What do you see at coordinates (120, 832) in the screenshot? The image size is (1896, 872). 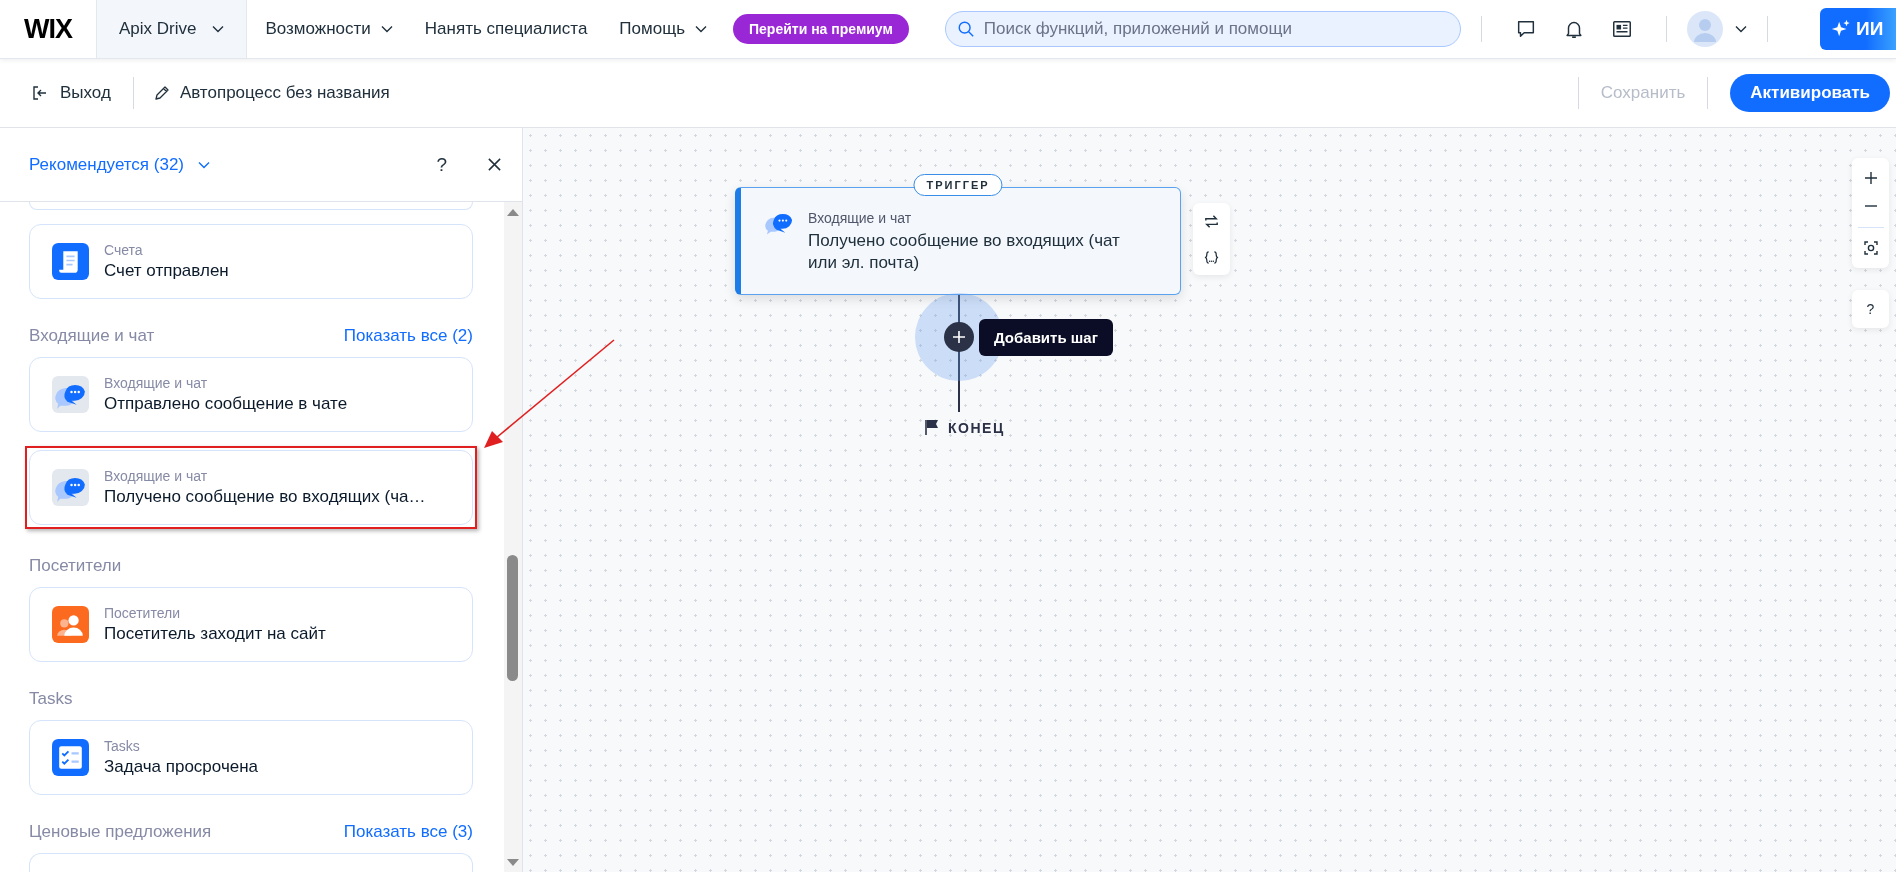 I see `section-heading: Ценовые предложения` at bounding box center [120, 832].